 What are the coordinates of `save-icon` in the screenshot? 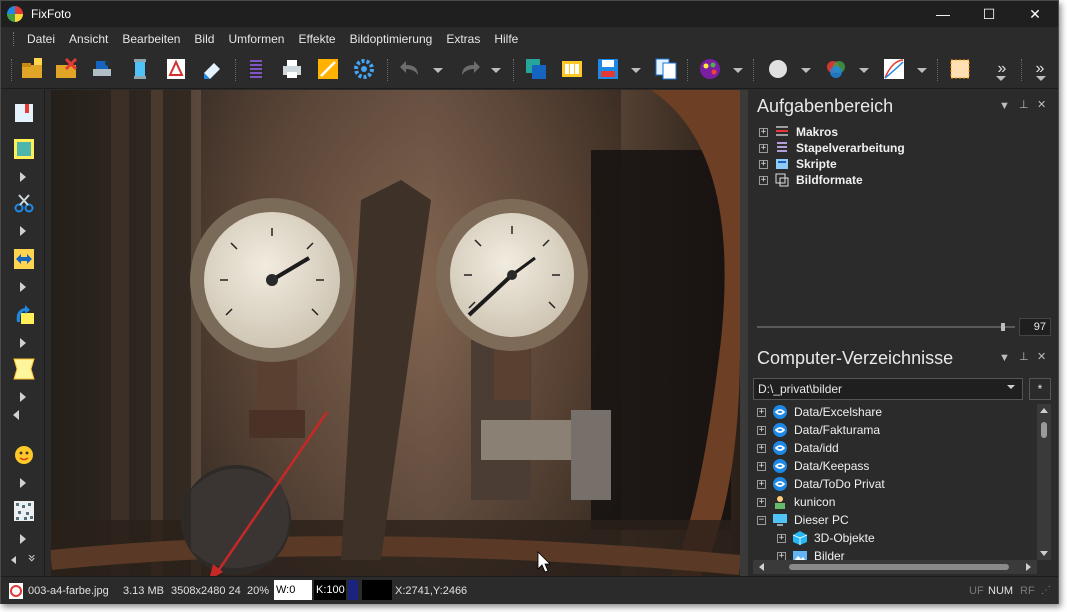 It's located at (608, 69).